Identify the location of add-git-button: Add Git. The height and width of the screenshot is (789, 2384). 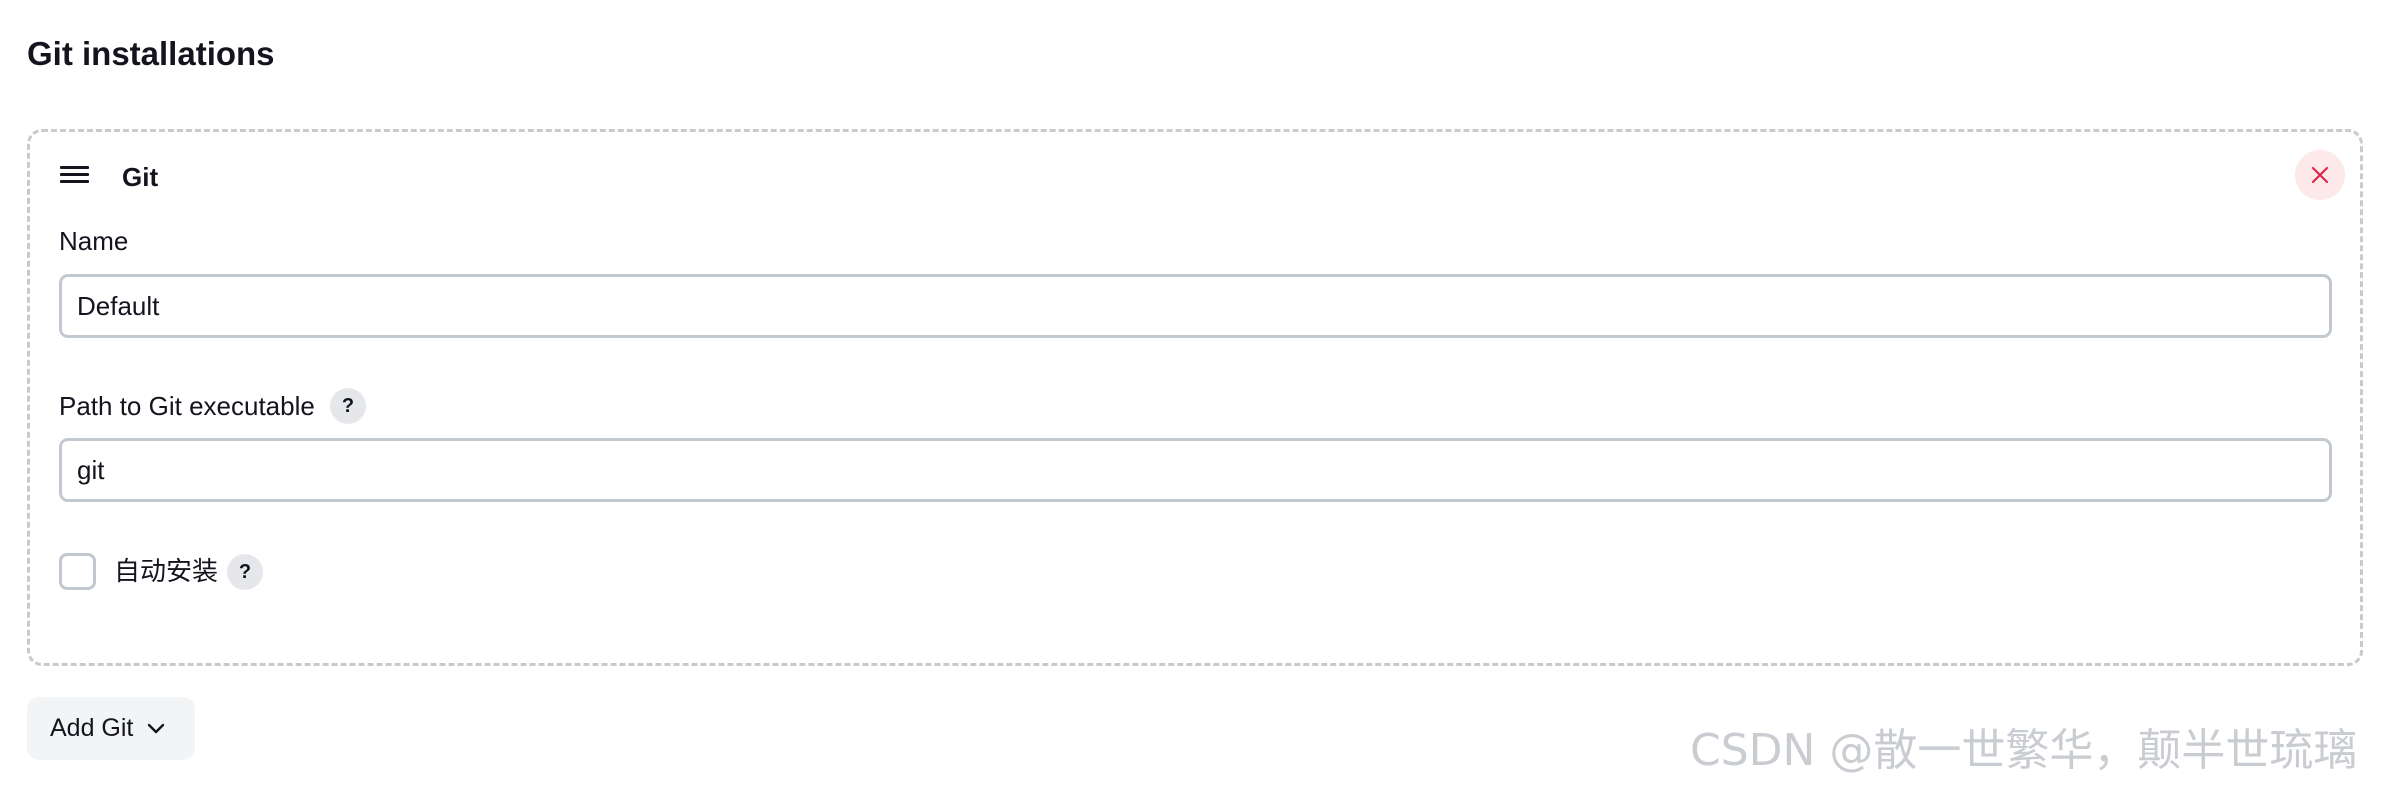
(111, 728).